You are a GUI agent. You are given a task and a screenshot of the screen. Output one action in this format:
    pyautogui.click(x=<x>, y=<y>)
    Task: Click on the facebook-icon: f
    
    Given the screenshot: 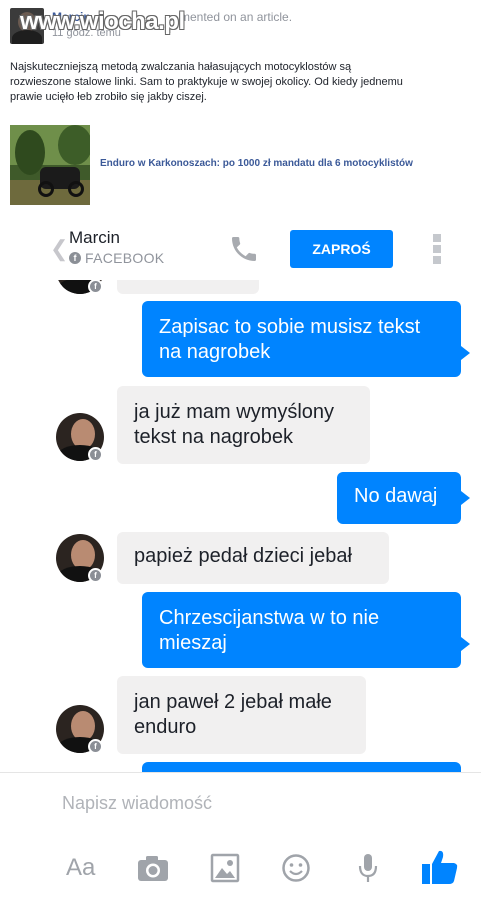 What is the action you would take?
    pyautogui.click(x=75, y=258)
    